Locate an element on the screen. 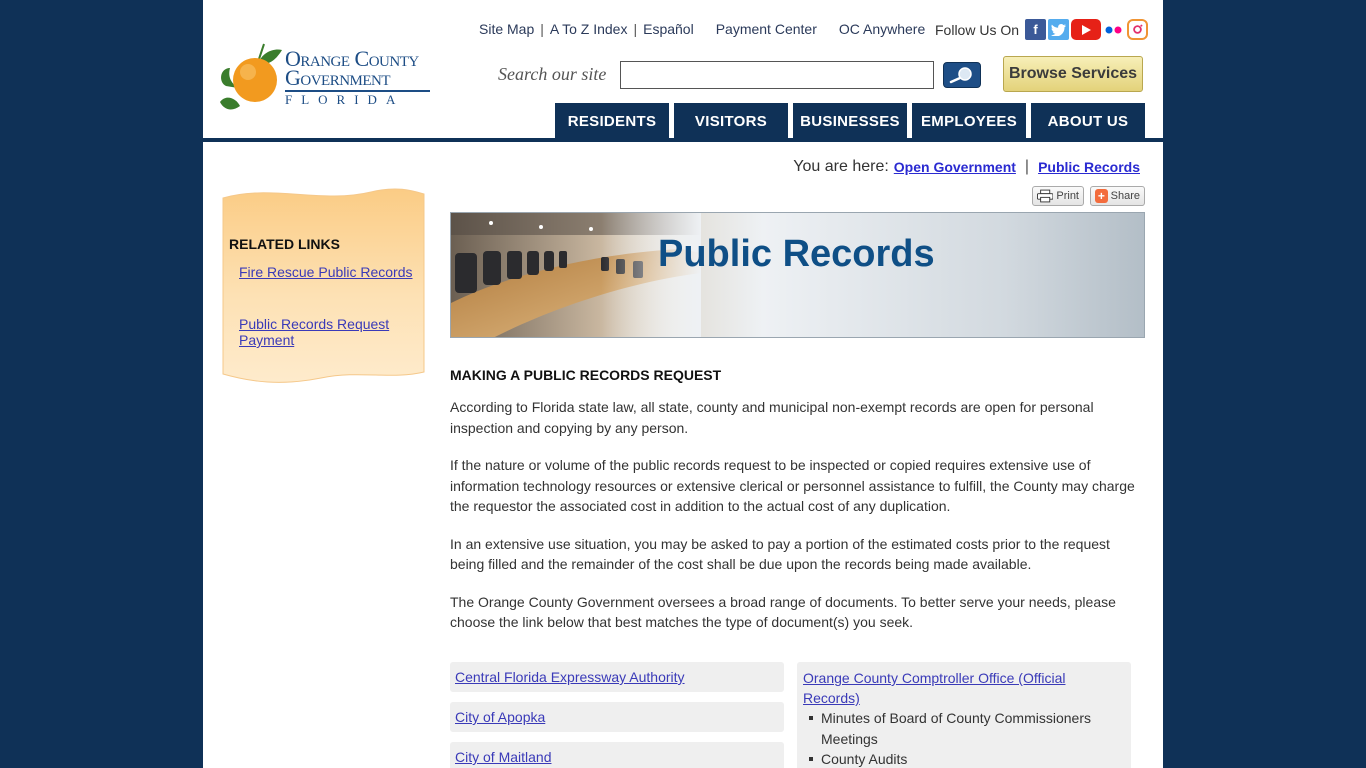 Image resolution: width=1366 pixels, height=768 pixels. city-of-maitland-link: City of Maitland is located at coordinates (617, 755).